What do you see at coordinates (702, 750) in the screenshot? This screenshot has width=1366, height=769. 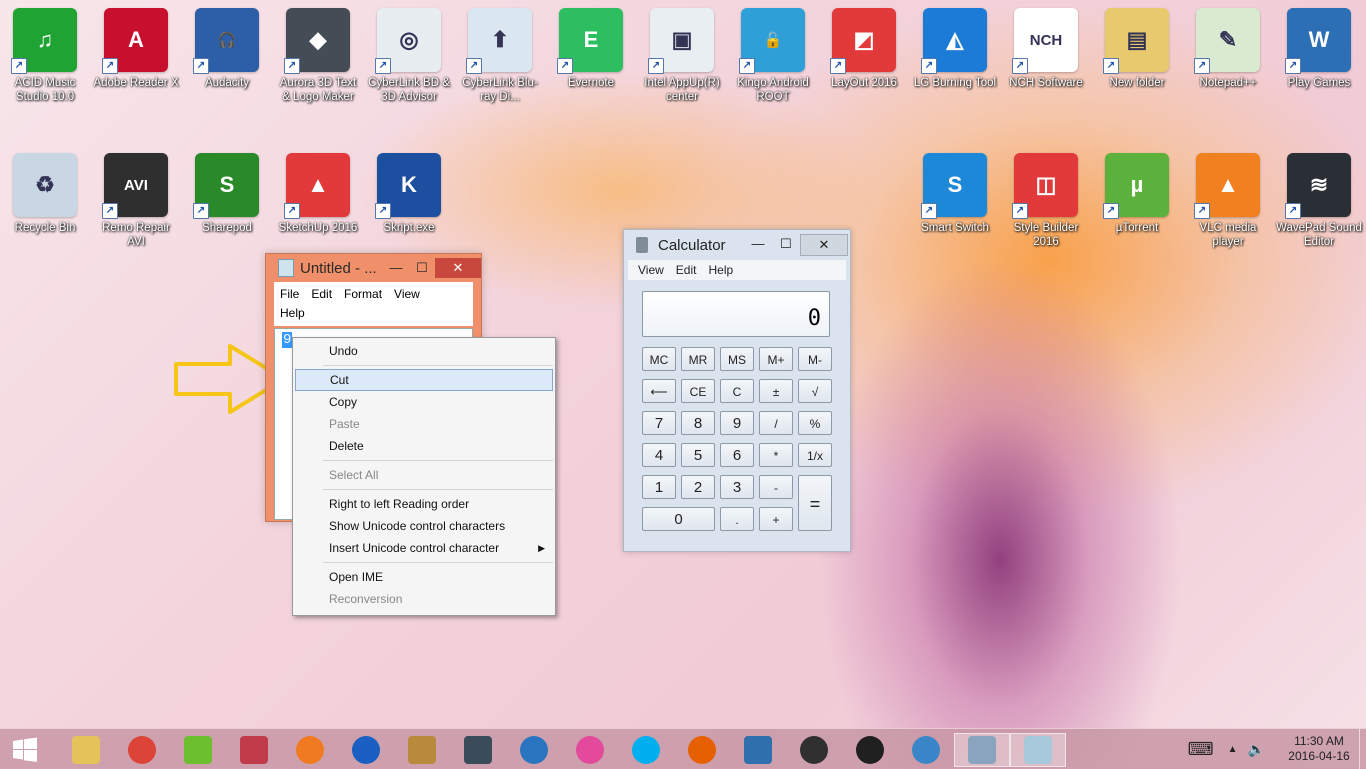 I see `taskbar-firefox` at bounding box center [702, 750].